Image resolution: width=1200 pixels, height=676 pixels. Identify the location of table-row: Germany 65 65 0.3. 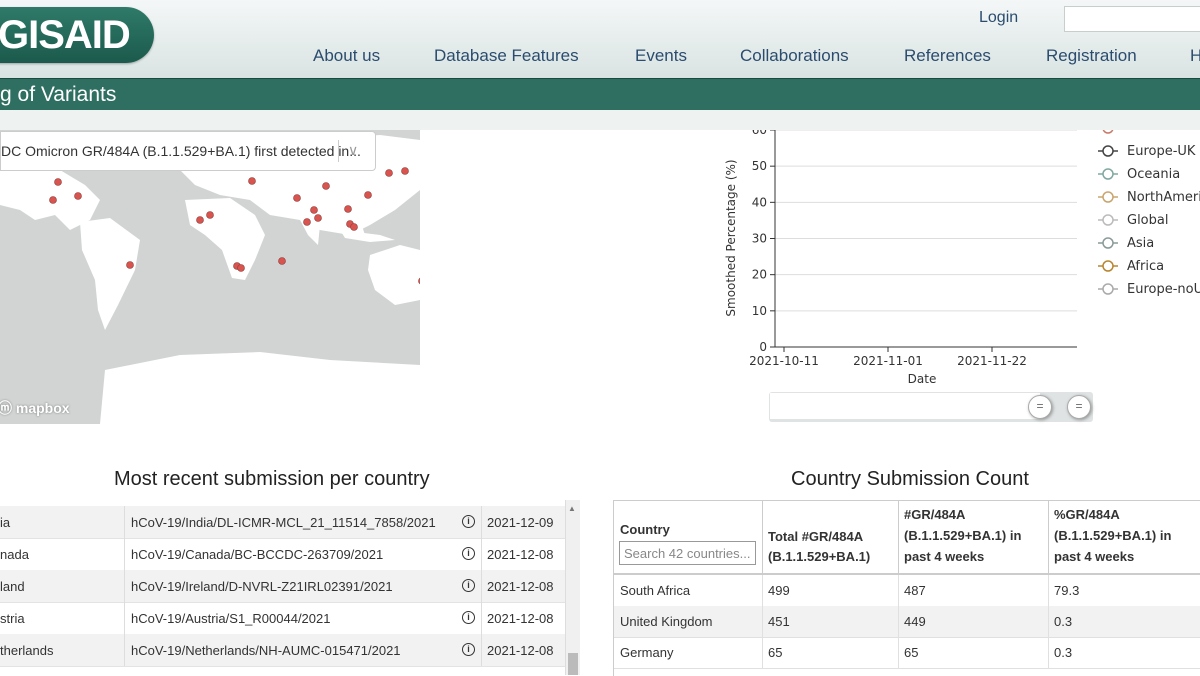
(907, 653).